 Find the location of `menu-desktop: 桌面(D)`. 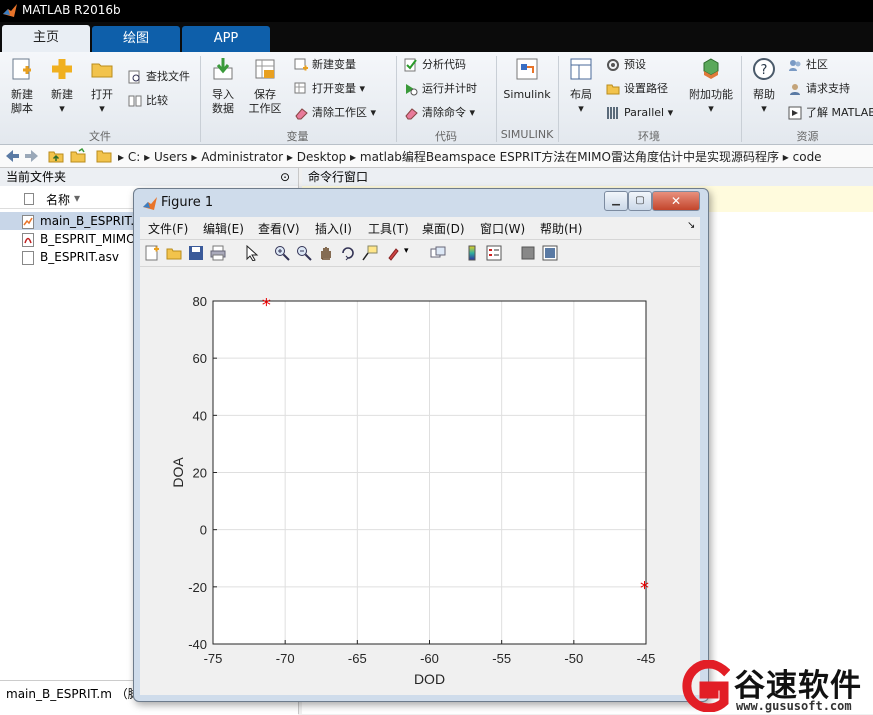

menu-desktop: 桌面(D) is located at coordinates (443, 228).